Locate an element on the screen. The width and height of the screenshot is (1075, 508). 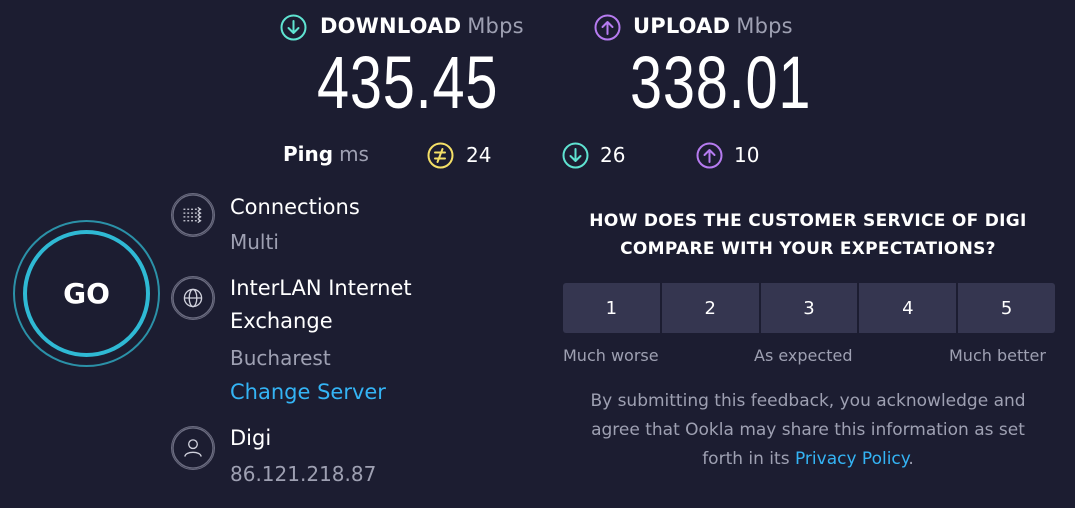
upload-speed-value: 338.01 is located at coordinates (721, 82).